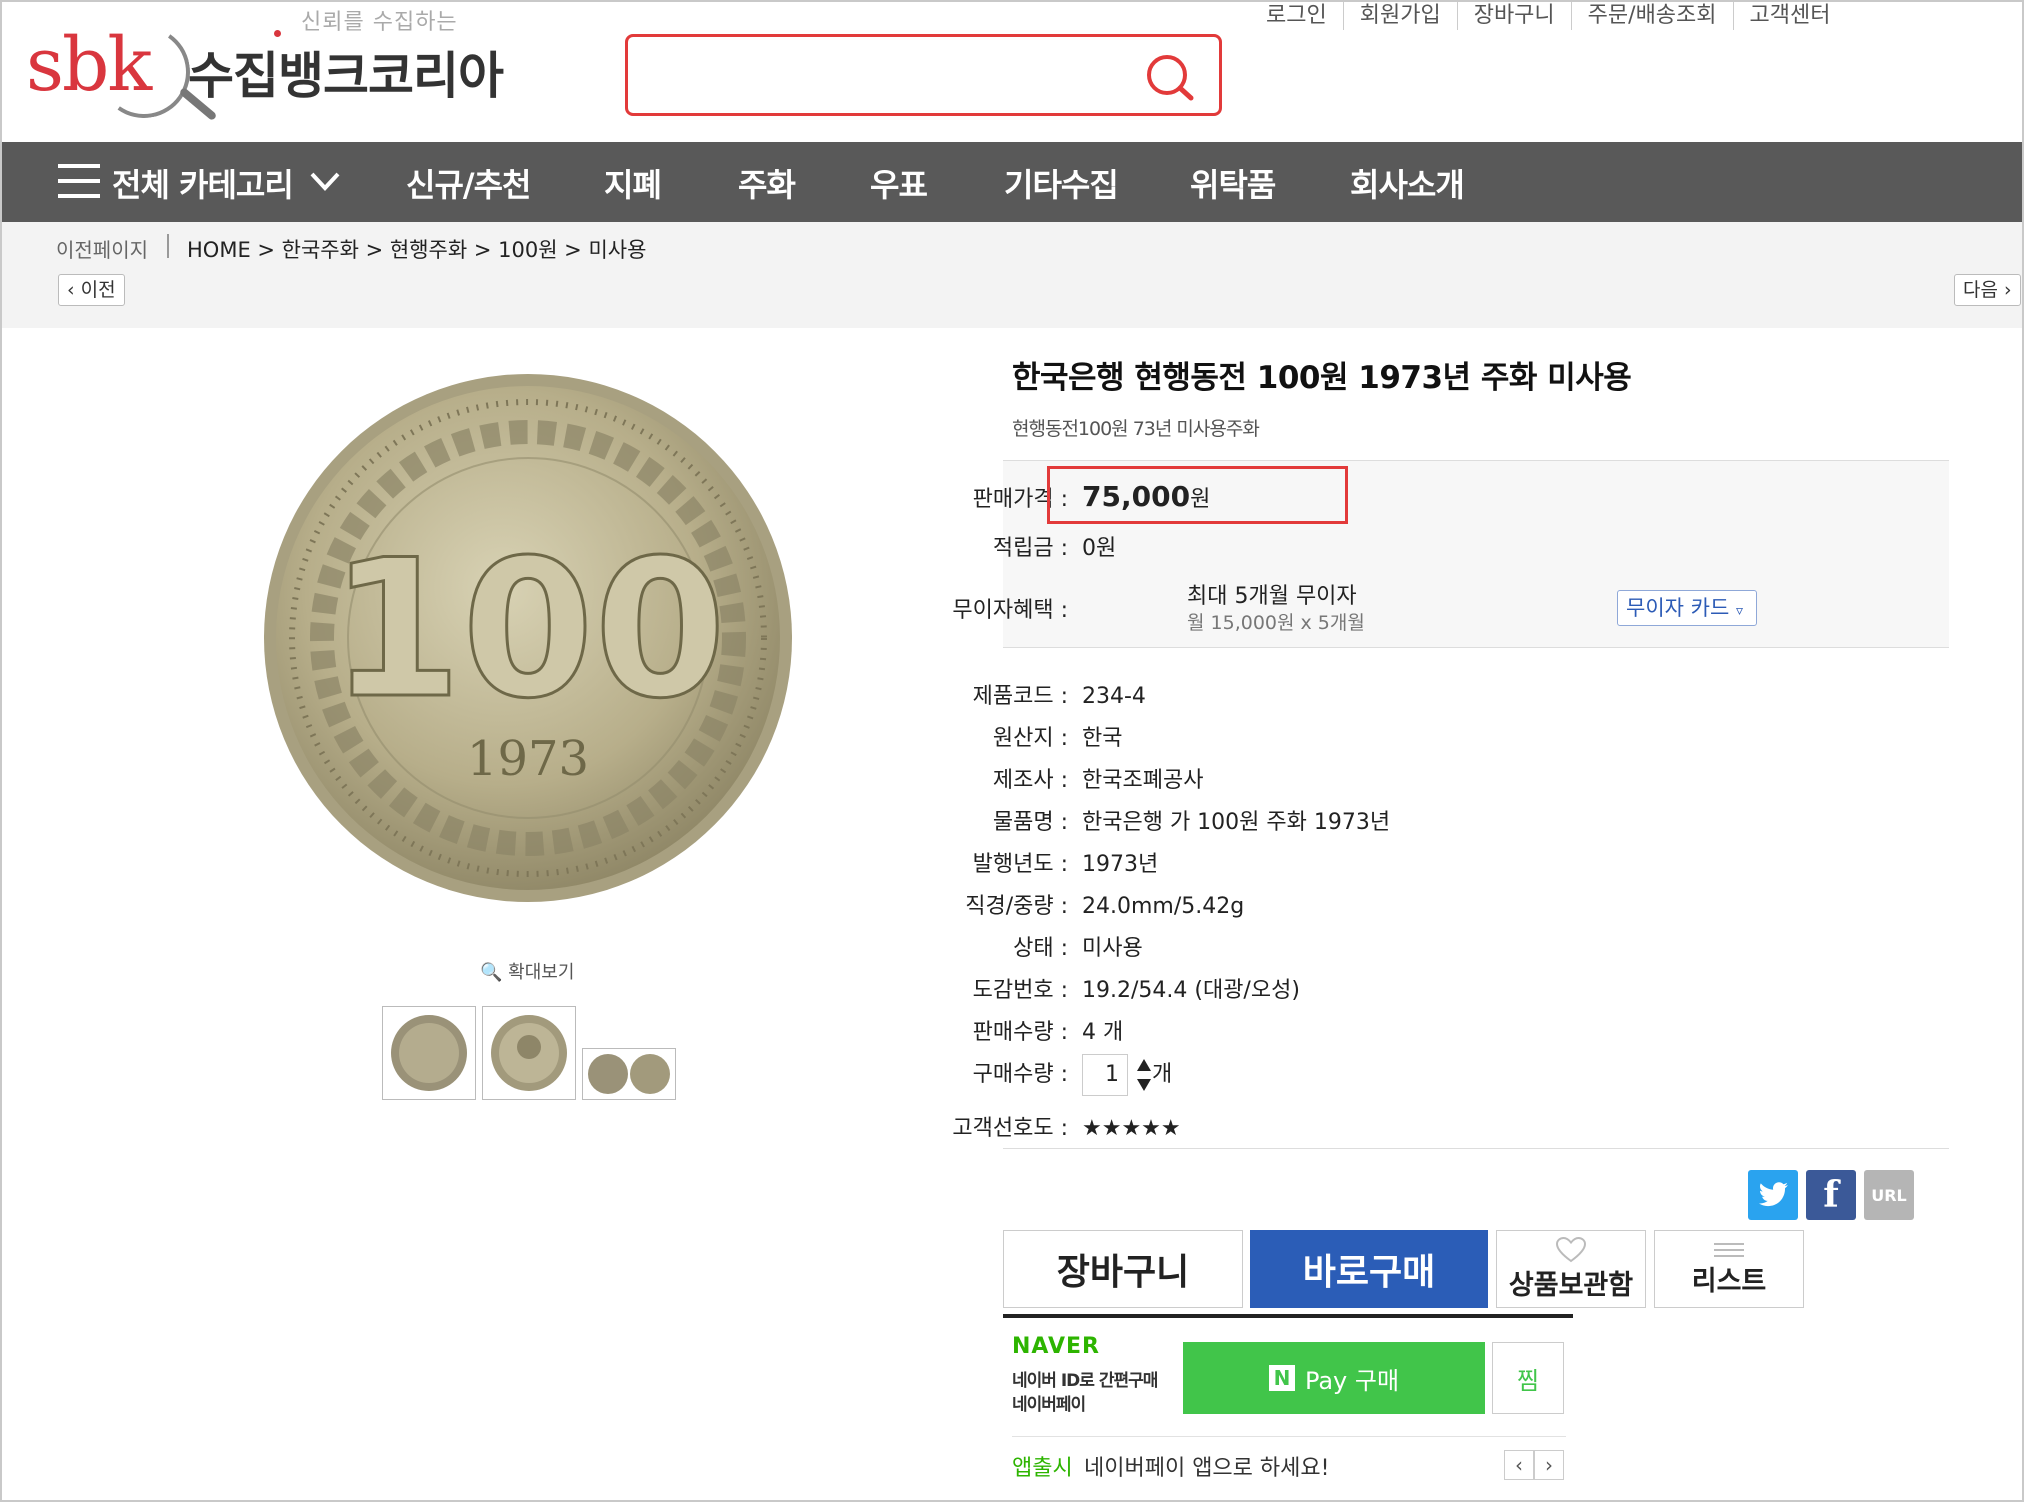  What do you see at coordinates (1739, 611) in the screenshot?
I see `chevron-down-icon: ▿` at bounding box center [1739, 611].